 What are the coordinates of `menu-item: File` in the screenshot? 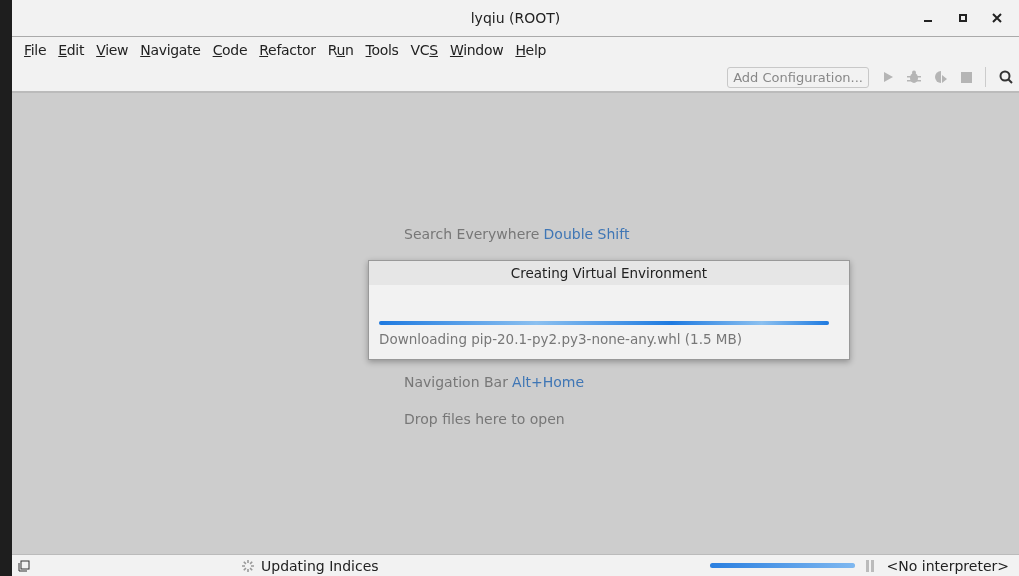 It's located at (35, 50).